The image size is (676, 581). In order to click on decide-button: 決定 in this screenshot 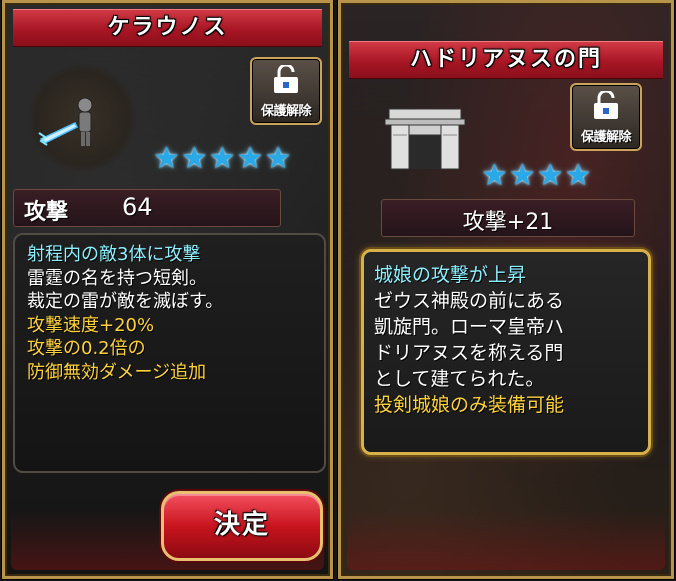, I will do `click(242, 526)`.